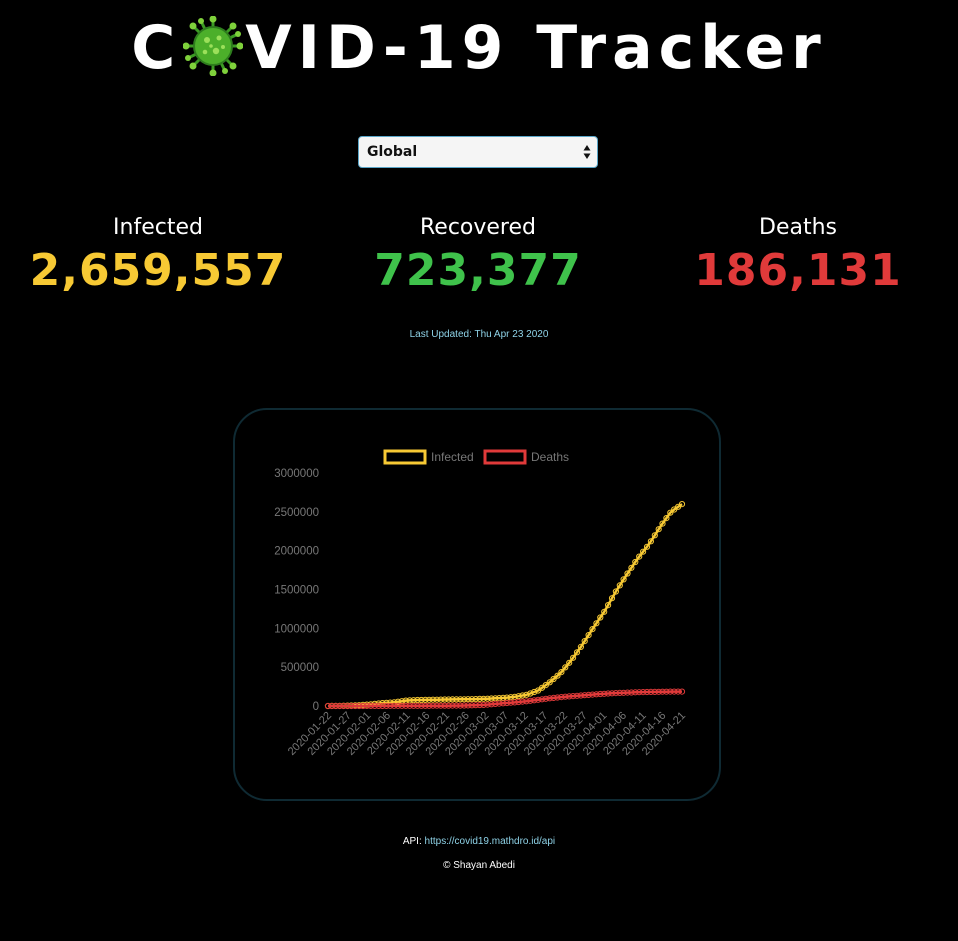 The width and height of the screenshot is (958, 941). Describe the element at coordinates (296, 552) in the screenshot. I see `y-tick-label: 2000000` at that location.